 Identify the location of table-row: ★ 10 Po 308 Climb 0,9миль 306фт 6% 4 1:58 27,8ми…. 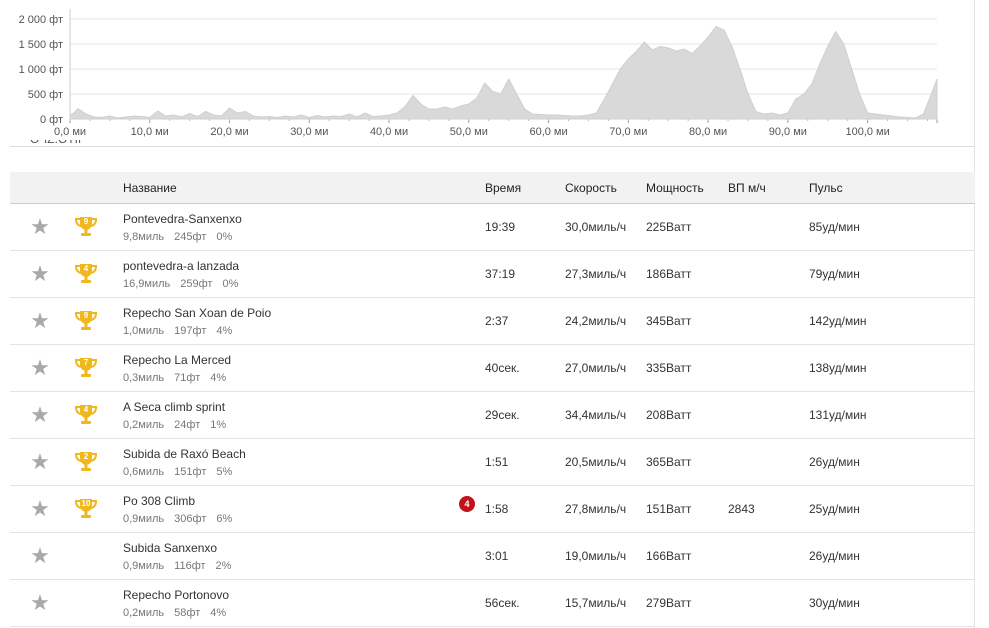
(492, 509).